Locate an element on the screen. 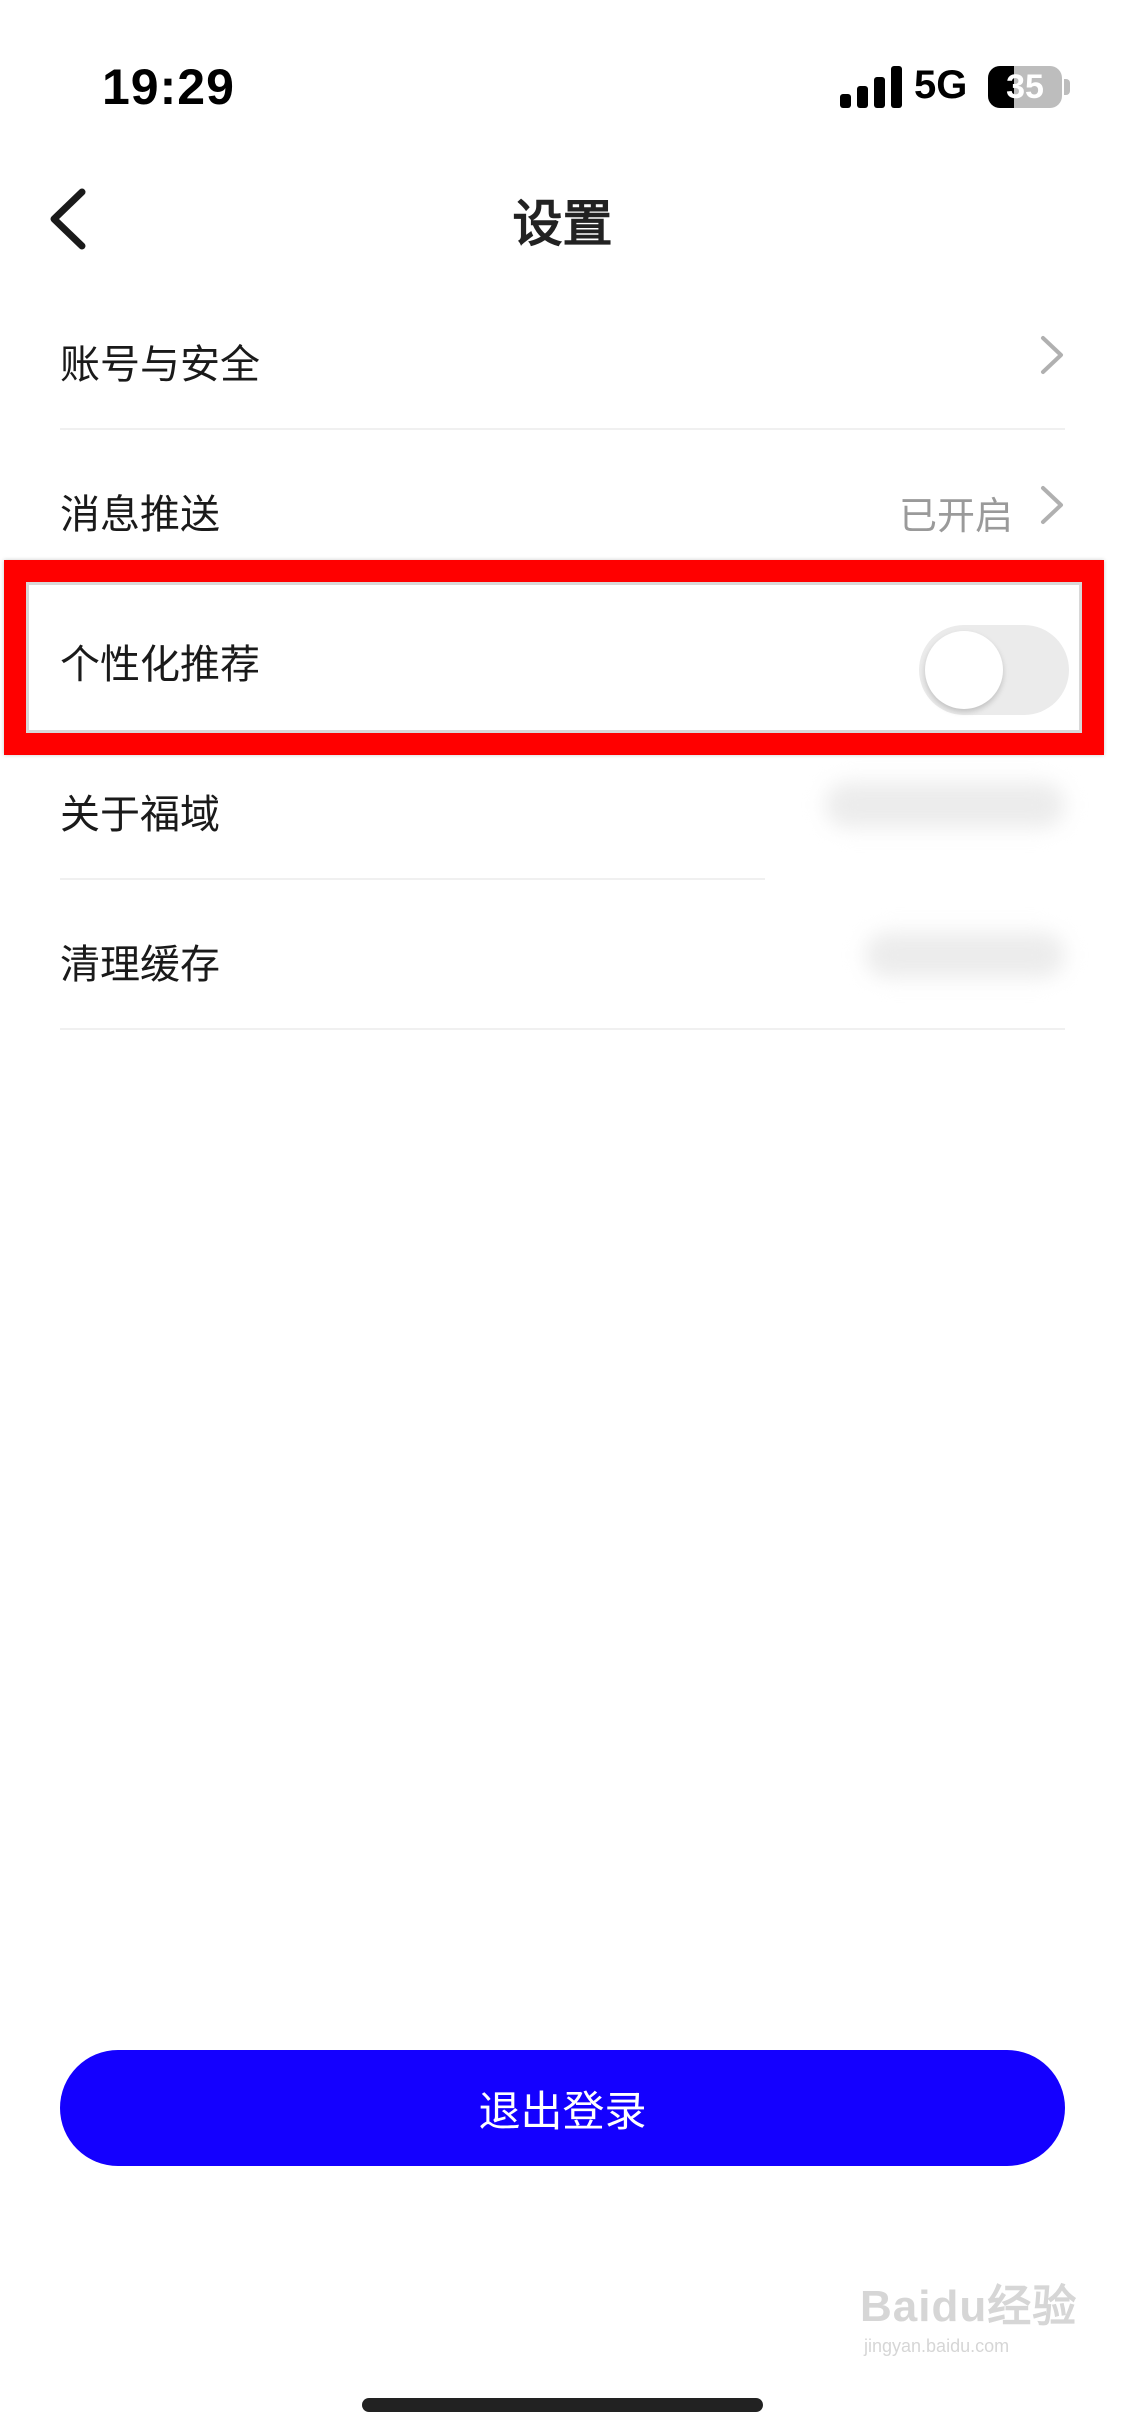 This screenshot has height=2436, width=1125. settings-item-about: 关于福域 is located at coordinates (562, 805).